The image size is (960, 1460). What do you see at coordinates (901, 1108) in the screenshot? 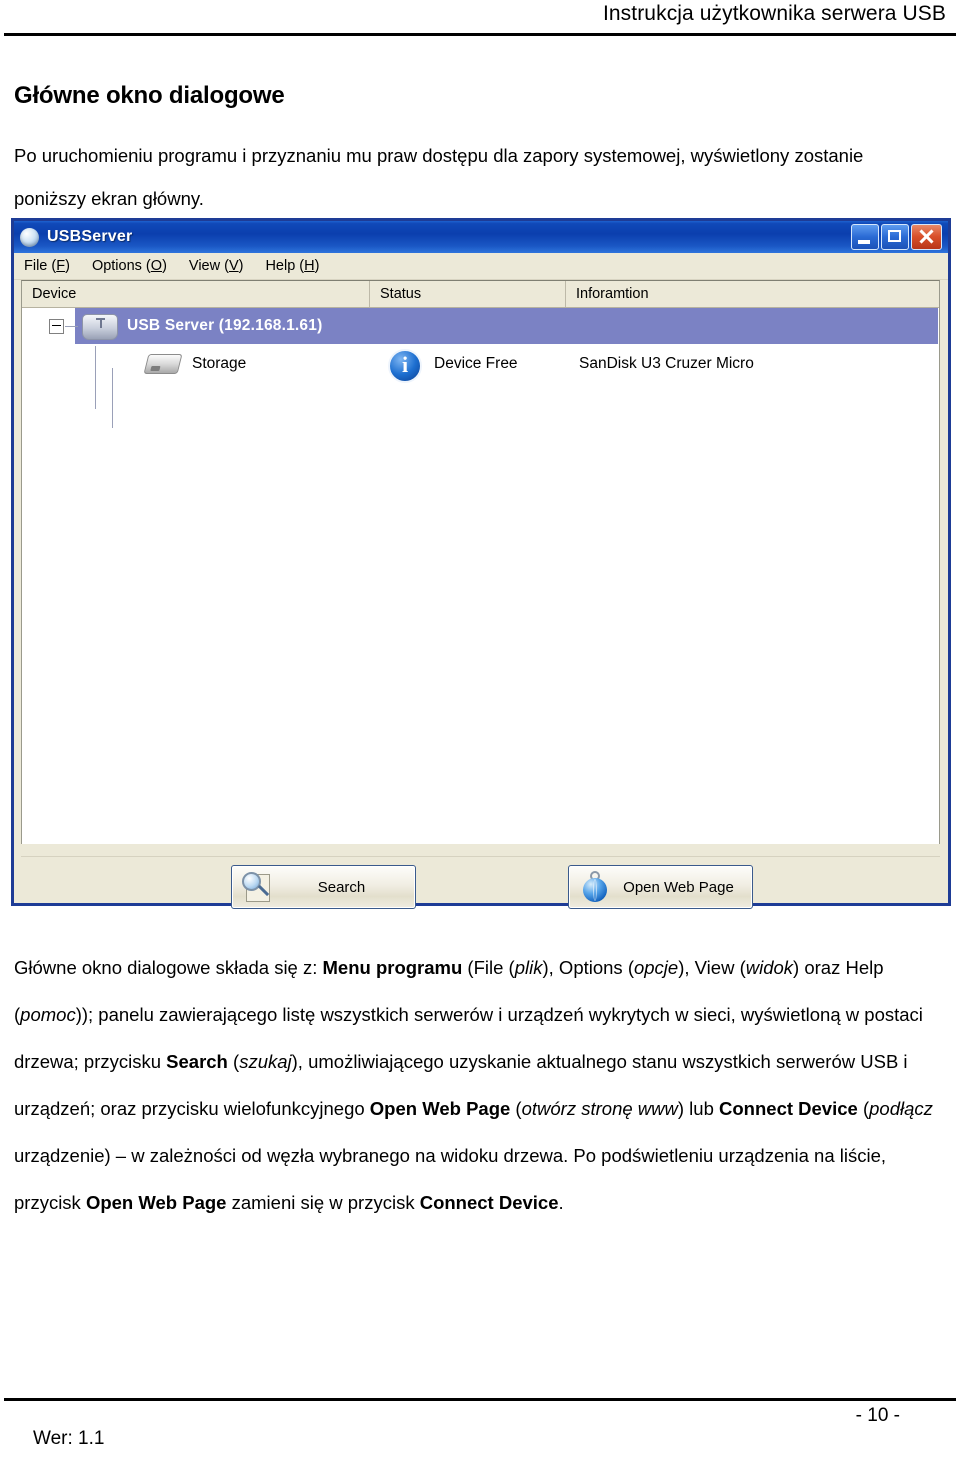
I see `exp-italic-podlacz: podłącz` at bounding box center [901, 1108].